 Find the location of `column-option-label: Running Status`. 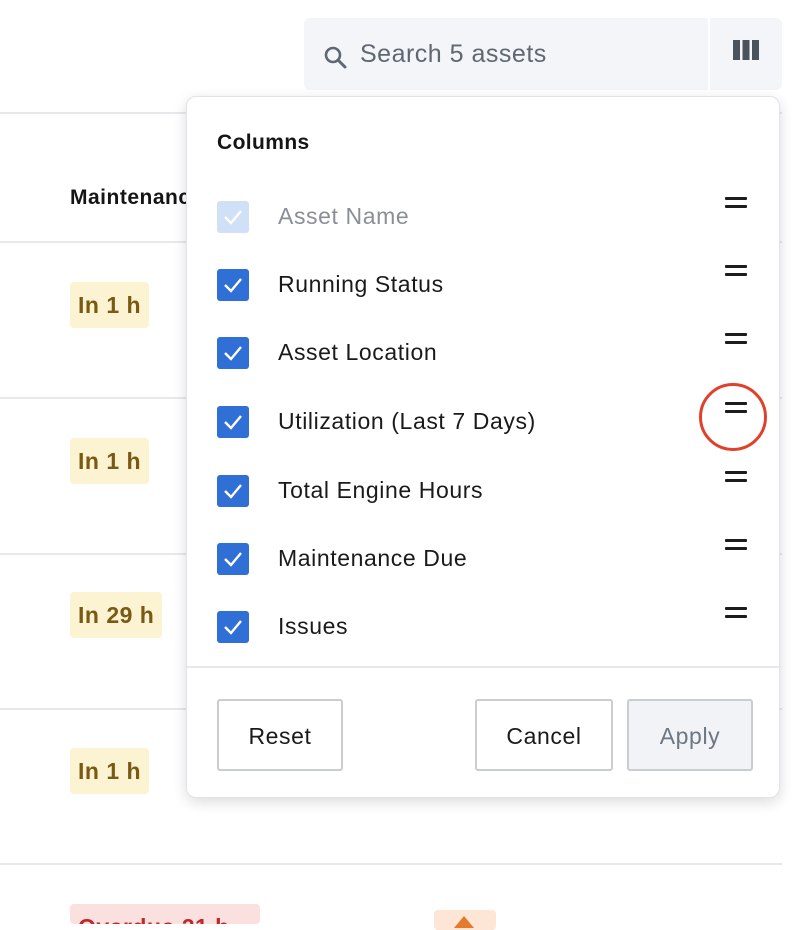

column-option-label: Running Status is located at coordinates (361, 284).